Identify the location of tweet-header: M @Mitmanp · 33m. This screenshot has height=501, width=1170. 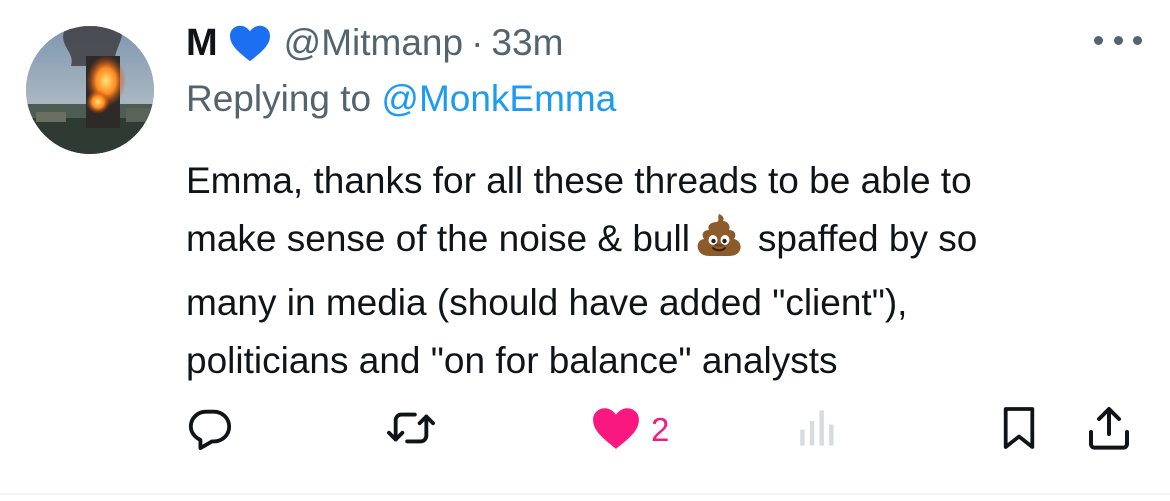
(374, 43).